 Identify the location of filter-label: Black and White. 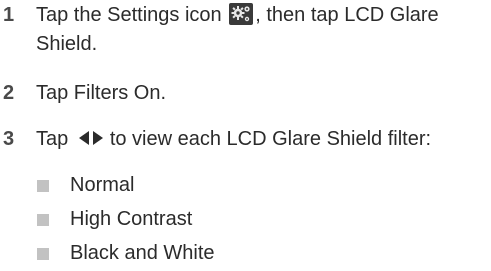
(142, 253).